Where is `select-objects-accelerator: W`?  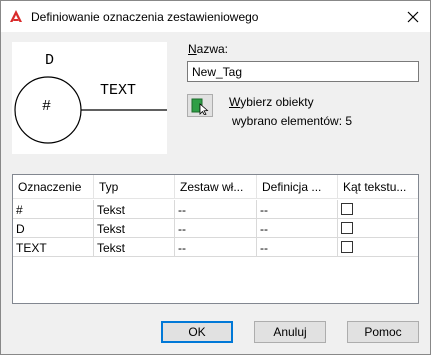 select-objects-accelerator: W is located at coordinates (235, 102).